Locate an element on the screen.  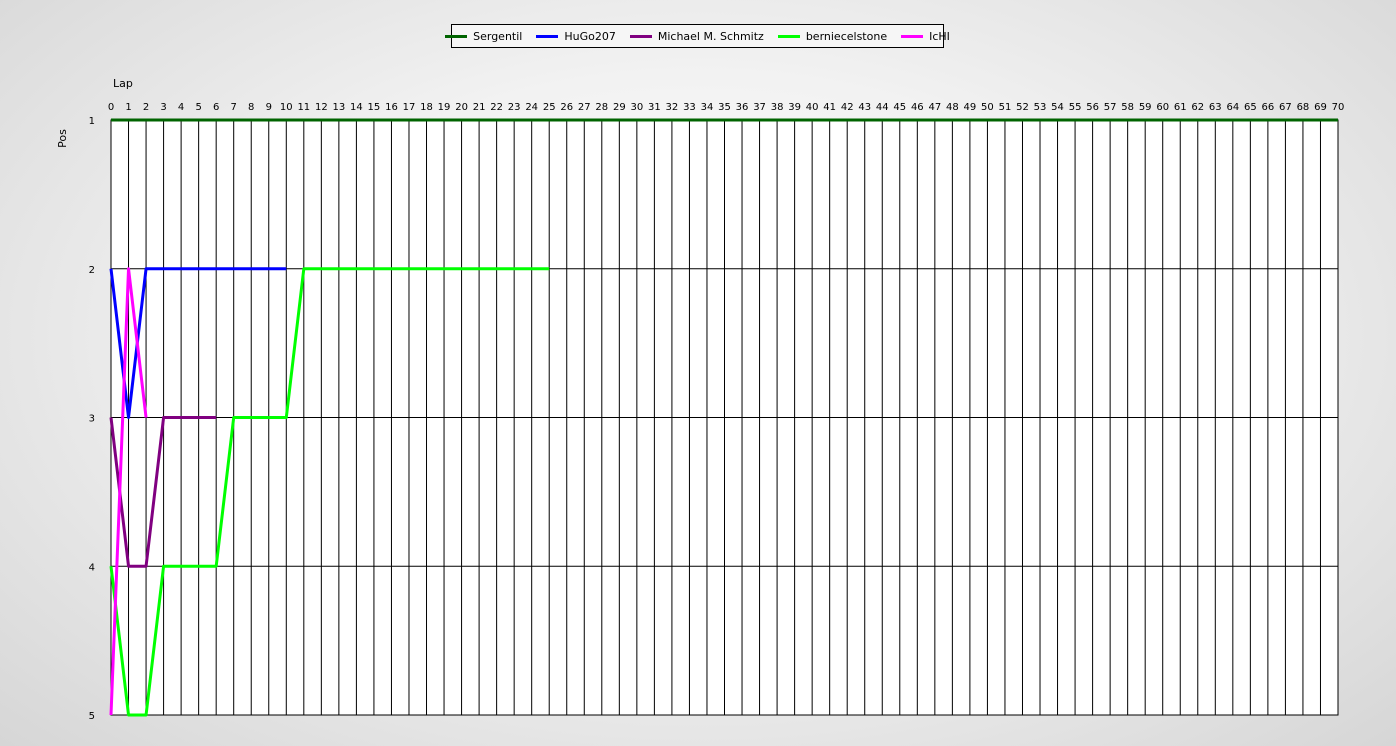
x-tick-label: 42 is located at coordinates (847, 107).